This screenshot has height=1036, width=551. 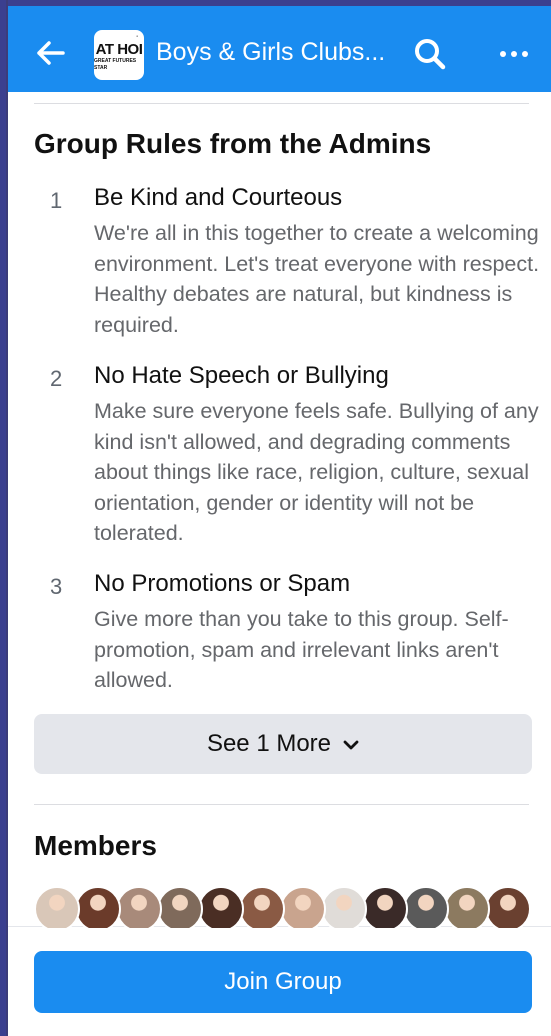 What do you see at coordinates (95, 845) in the screenshot?
I see `members-section-title: Members` at bounding box center [95, 845].